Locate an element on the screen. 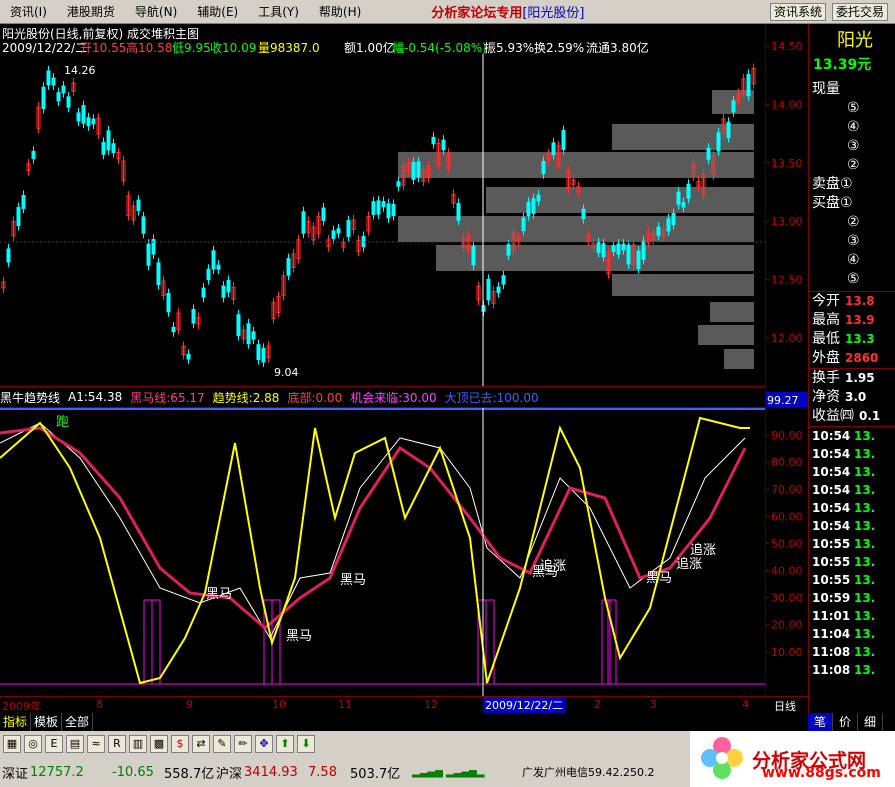 This screenshot has width=895, height=787. stat-label: 换手 is located at coordinates (826, 378).